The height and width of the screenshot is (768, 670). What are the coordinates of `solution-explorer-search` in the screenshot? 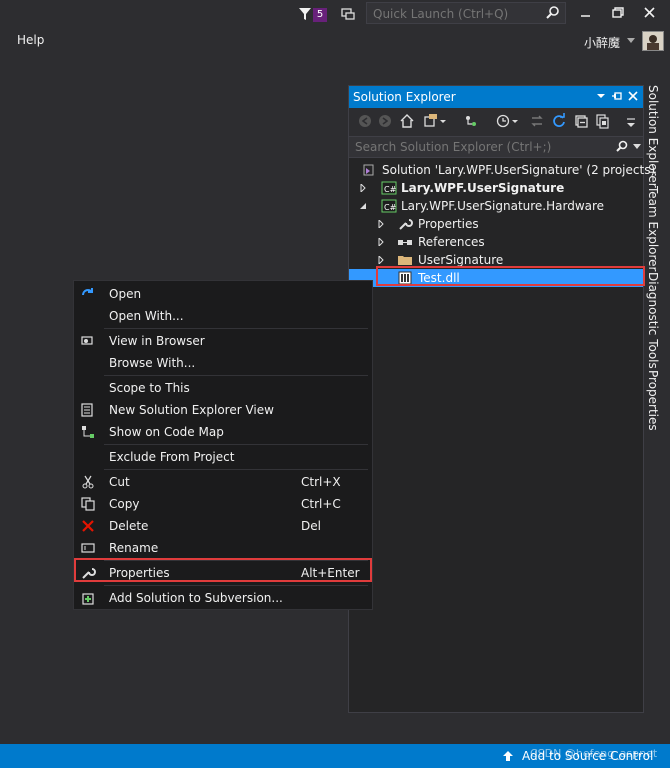 It's located at (496, 147).